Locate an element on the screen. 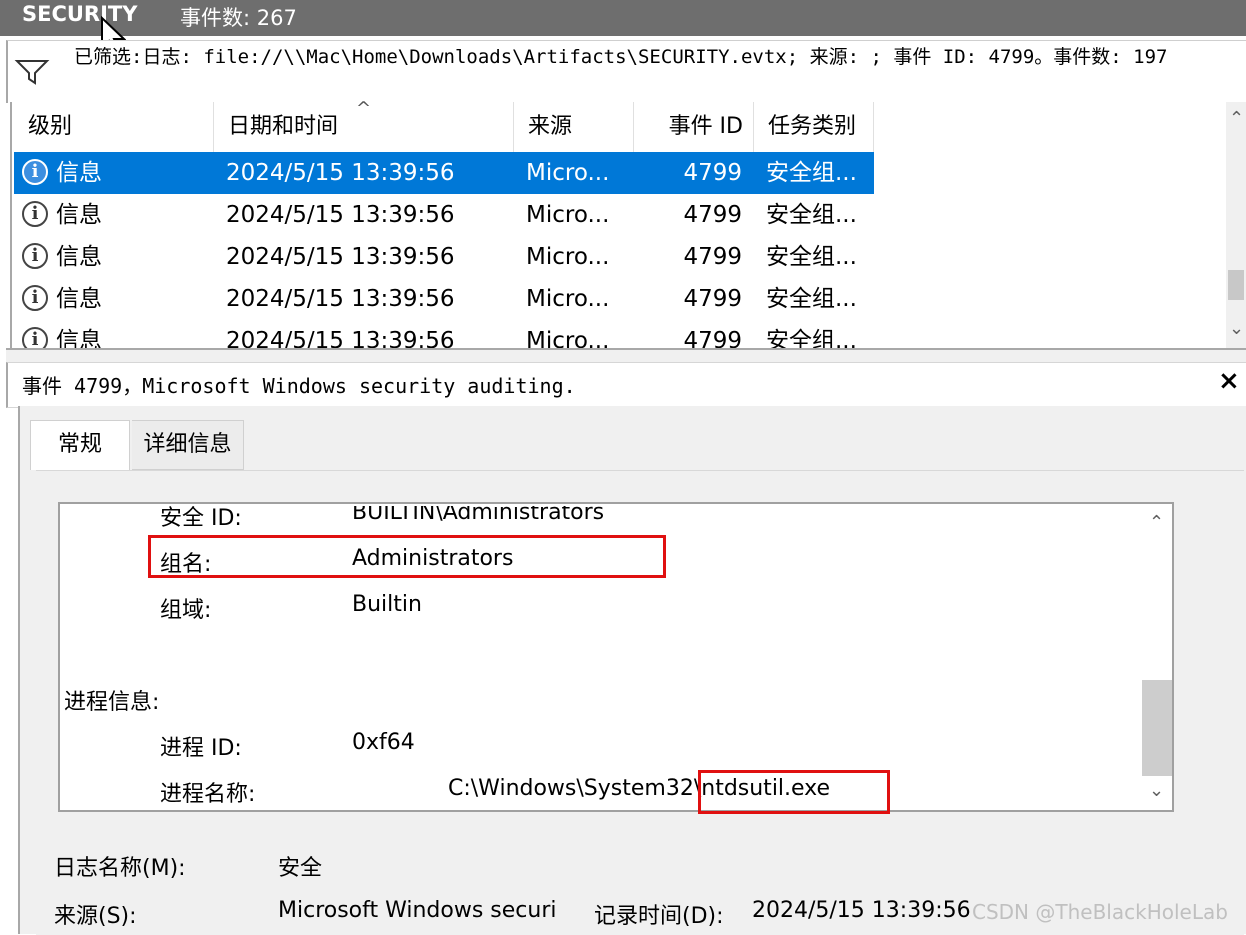  close-icon: × is located at coordinates (1229, 381).